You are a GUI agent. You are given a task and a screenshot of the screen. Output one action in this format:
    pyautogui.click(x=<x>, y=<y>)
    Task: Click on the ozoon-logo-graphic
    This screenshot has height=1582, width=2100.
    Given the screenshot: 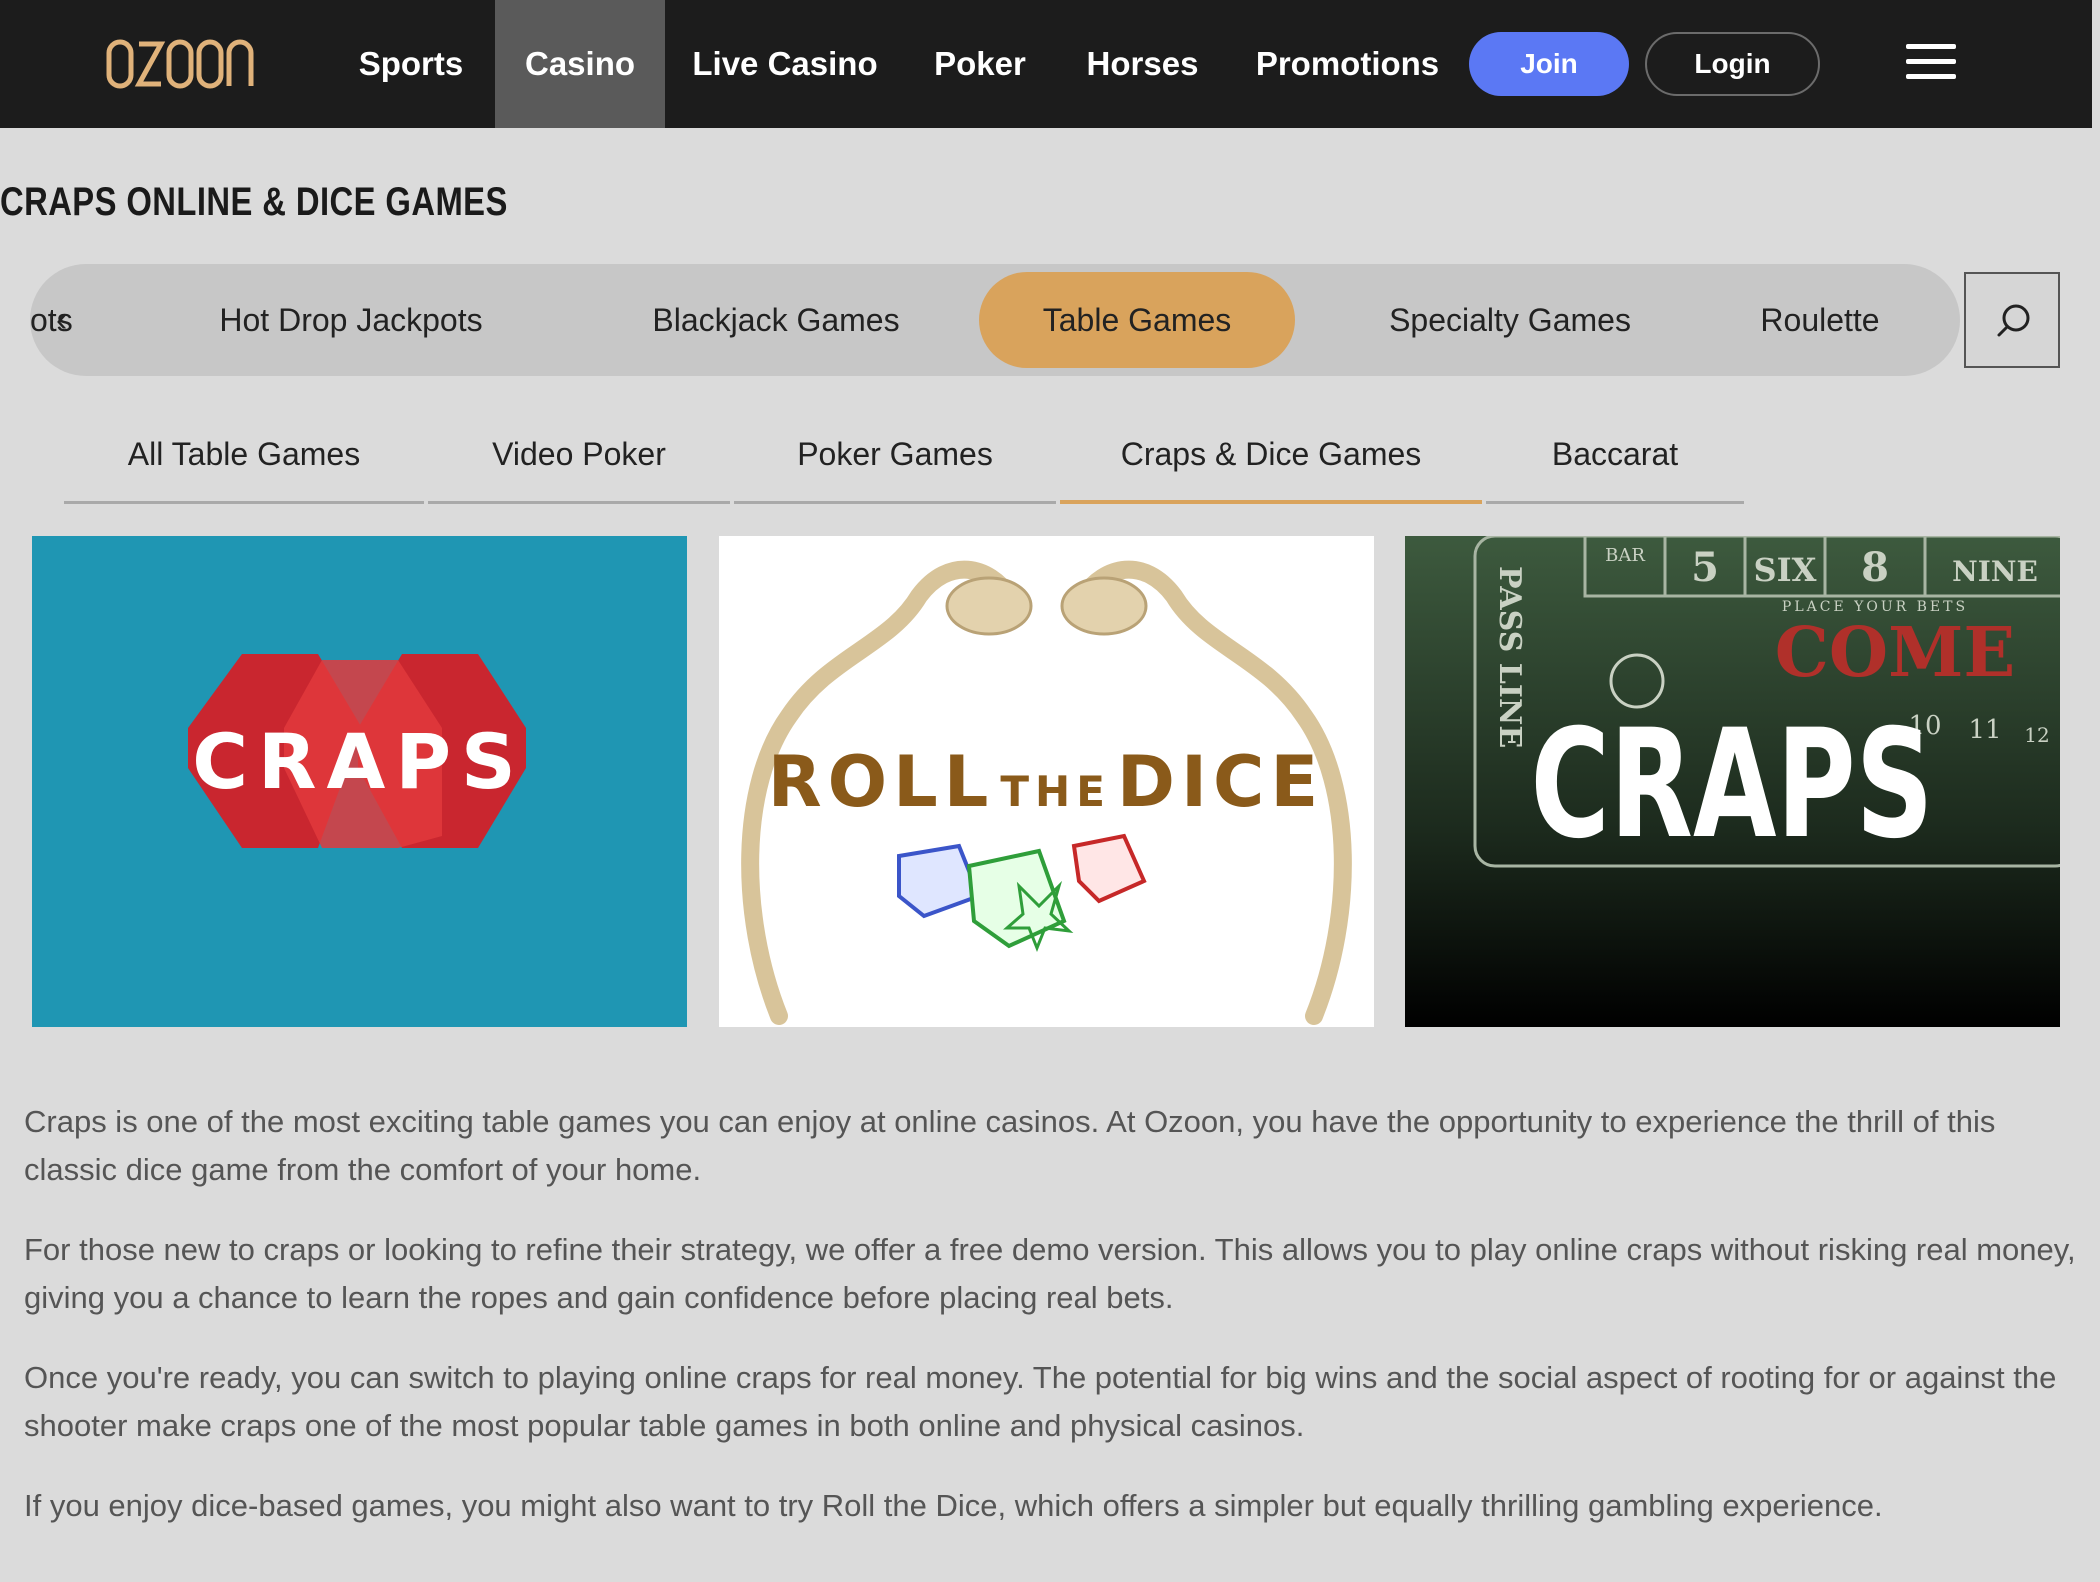 What is the action you would take?
    pyautogui.click(x=180, y=64)
    